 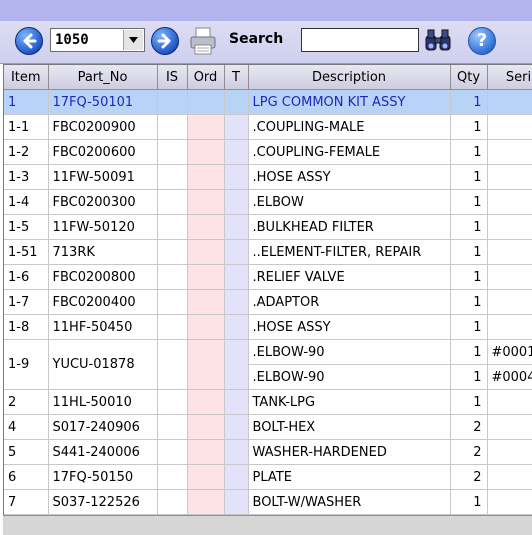 What do you see at coordinates (268, 302) in the screenshot?
I see `table-row: 1-7 FBC0200400 .ADAPTOR 1` at bounding box center [268, 302].